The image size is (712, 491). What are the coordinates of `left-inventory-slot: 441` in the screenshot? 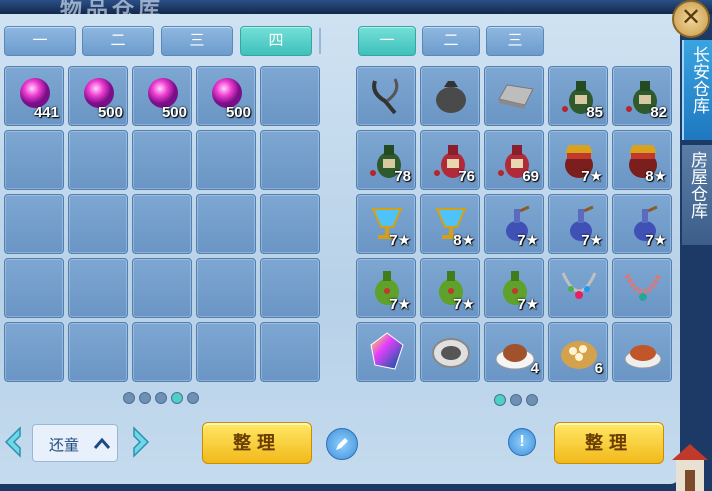 It's located at (34, 96).